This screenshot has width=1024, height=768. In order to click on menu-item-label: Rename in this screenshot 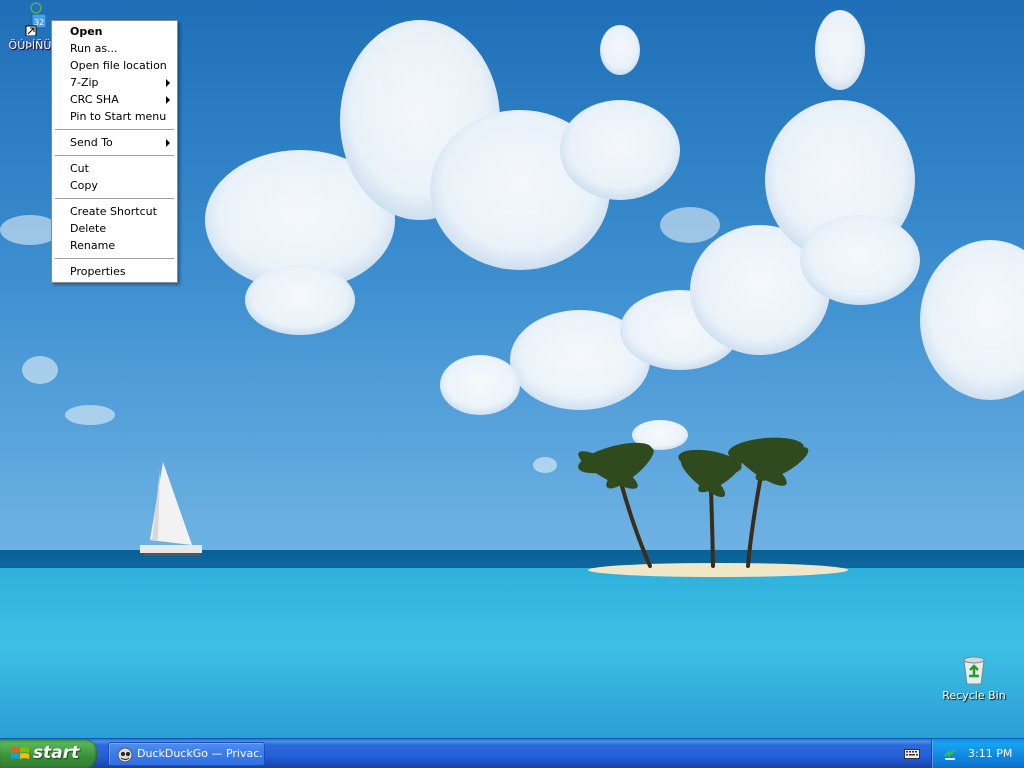, I will do `click(93, 245)`.